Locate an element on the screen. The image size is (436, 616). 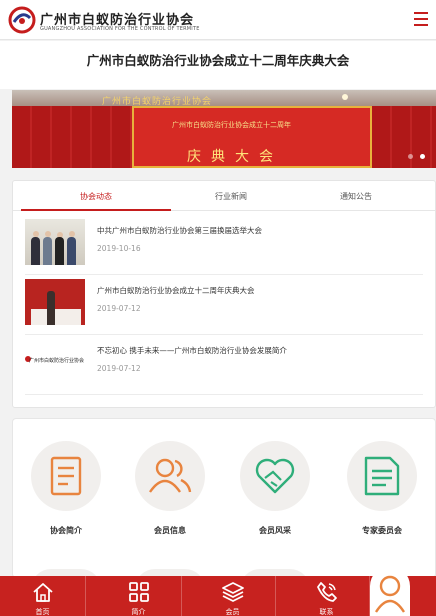
phone-icon is located at coordinates (327, 592).